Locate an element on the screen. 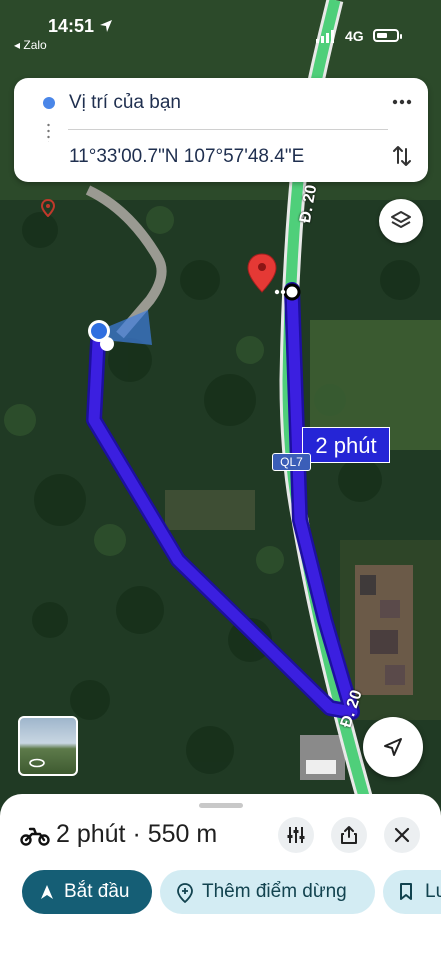 The image size is (441, 960). share-button is located at coordinates (349, 835).